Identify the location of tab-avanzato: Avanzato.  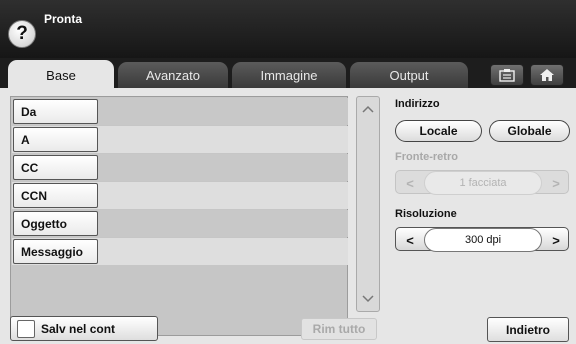
(173, 75).